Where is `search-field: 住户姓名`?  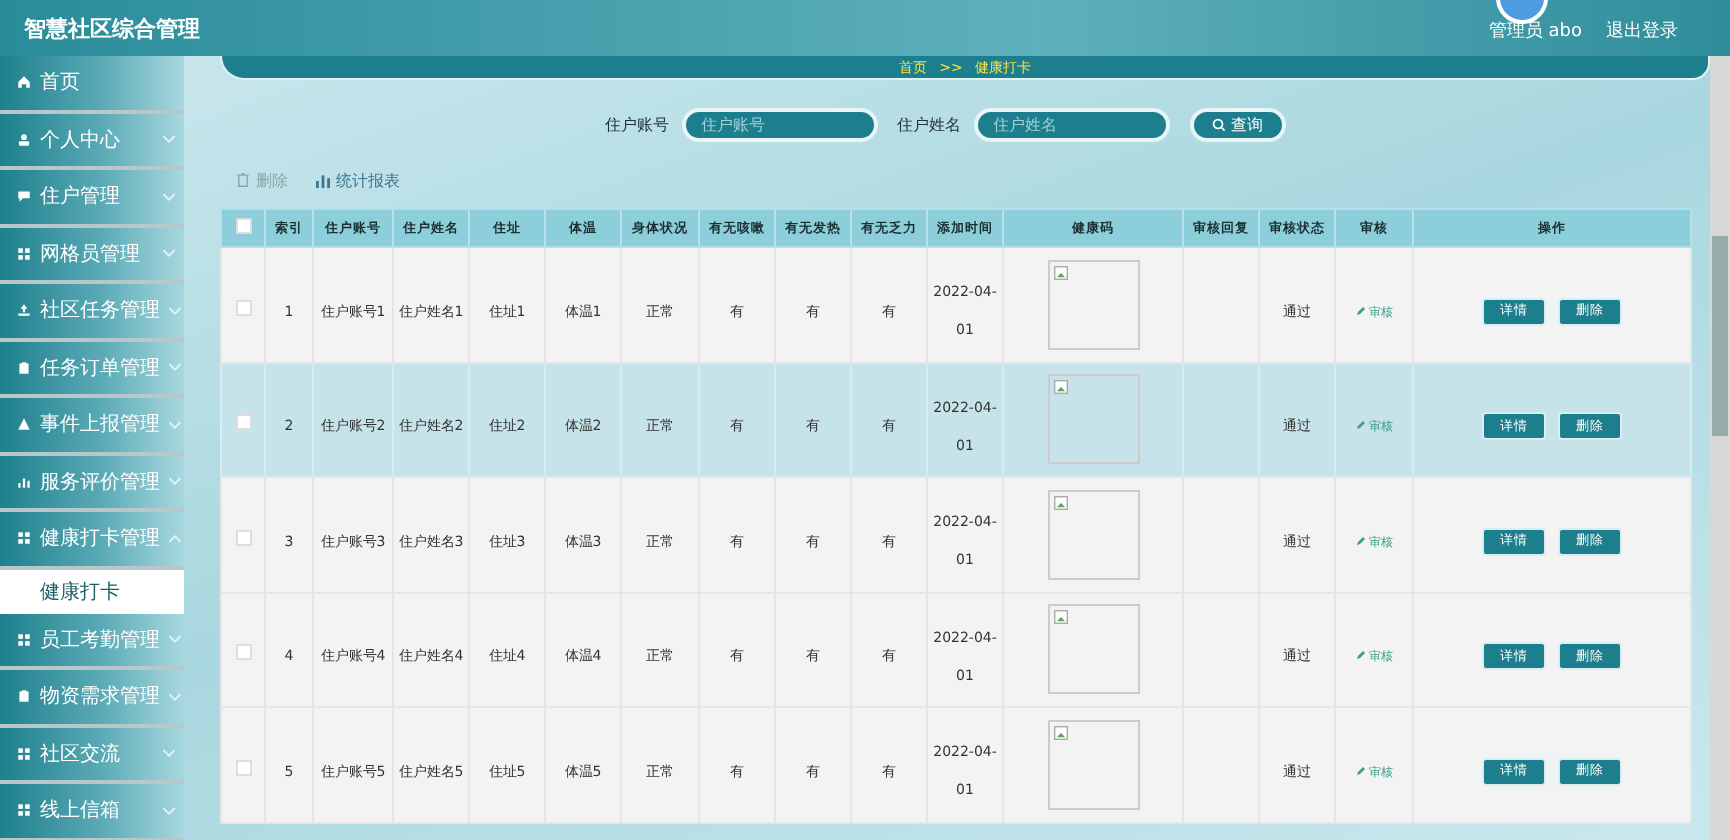 search-field: 住户姓名 is located at coordinates (1071, 125).